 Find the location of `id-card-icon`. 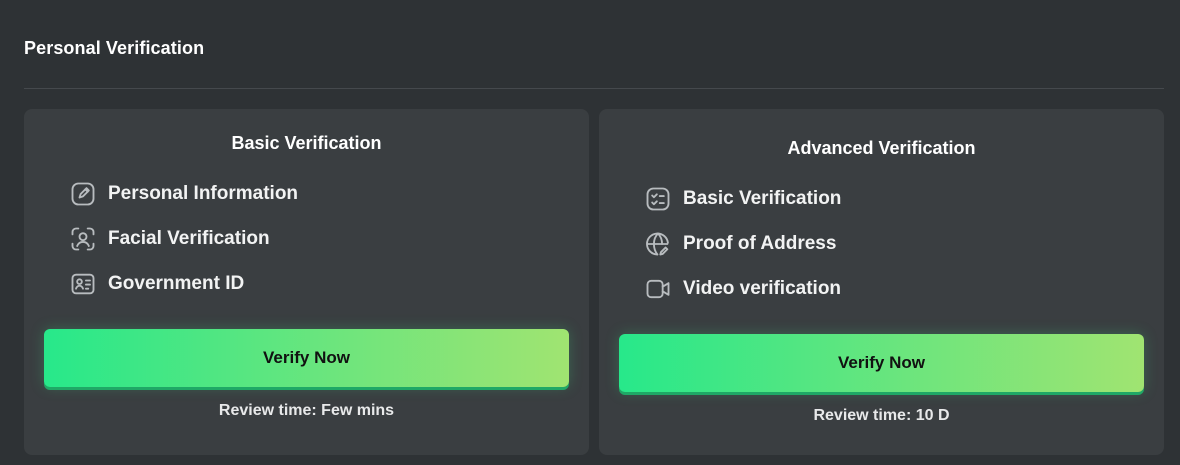

id-card-icon is located at coordinates (83, 284).